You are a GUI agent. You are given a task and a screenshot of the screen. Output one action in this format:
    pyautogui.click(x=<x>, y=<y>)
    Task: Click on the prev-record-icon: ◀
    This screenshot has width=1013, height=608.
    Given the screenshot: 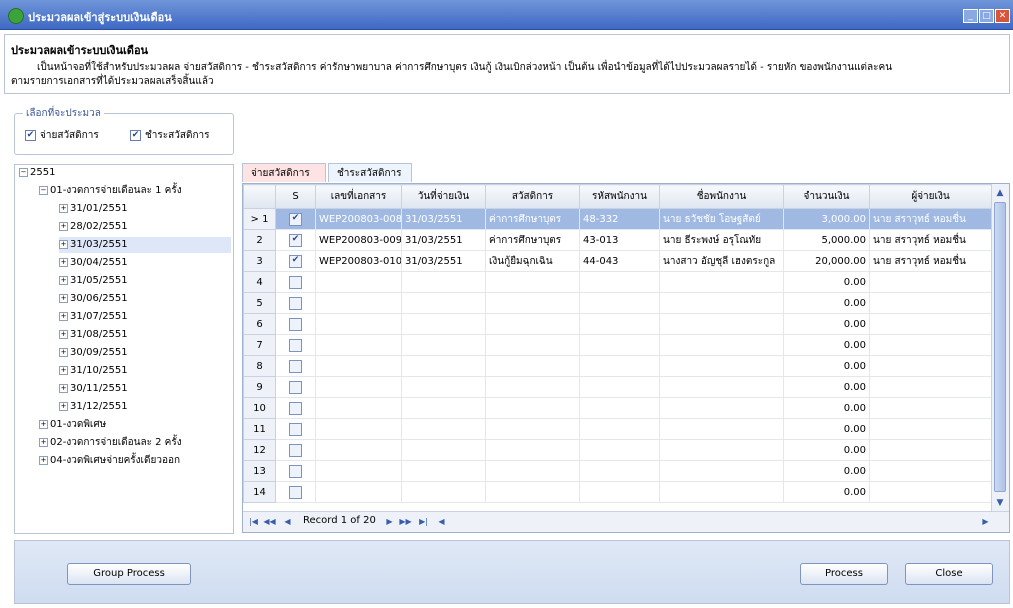 What is the action you would take?
    pyautogui.click(x=287, y=522)
    